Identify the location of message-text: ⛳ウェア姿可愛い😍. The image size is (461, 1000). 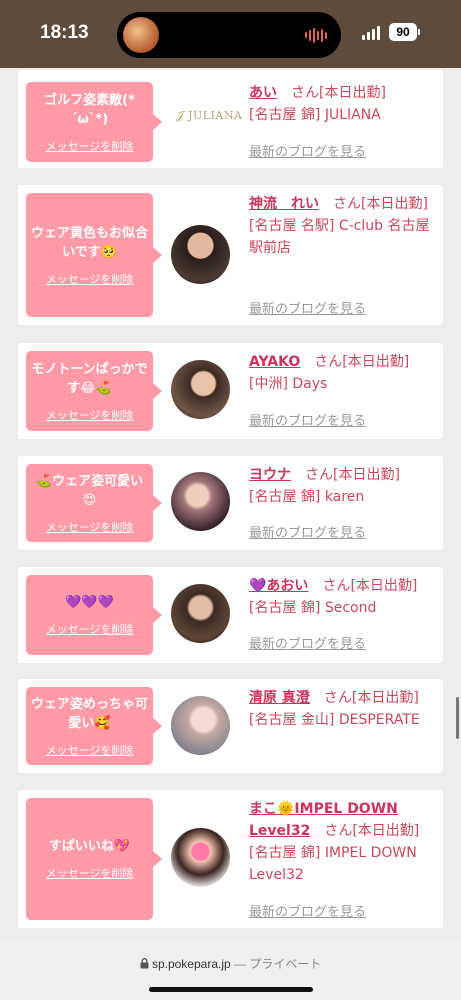
(89, 490).